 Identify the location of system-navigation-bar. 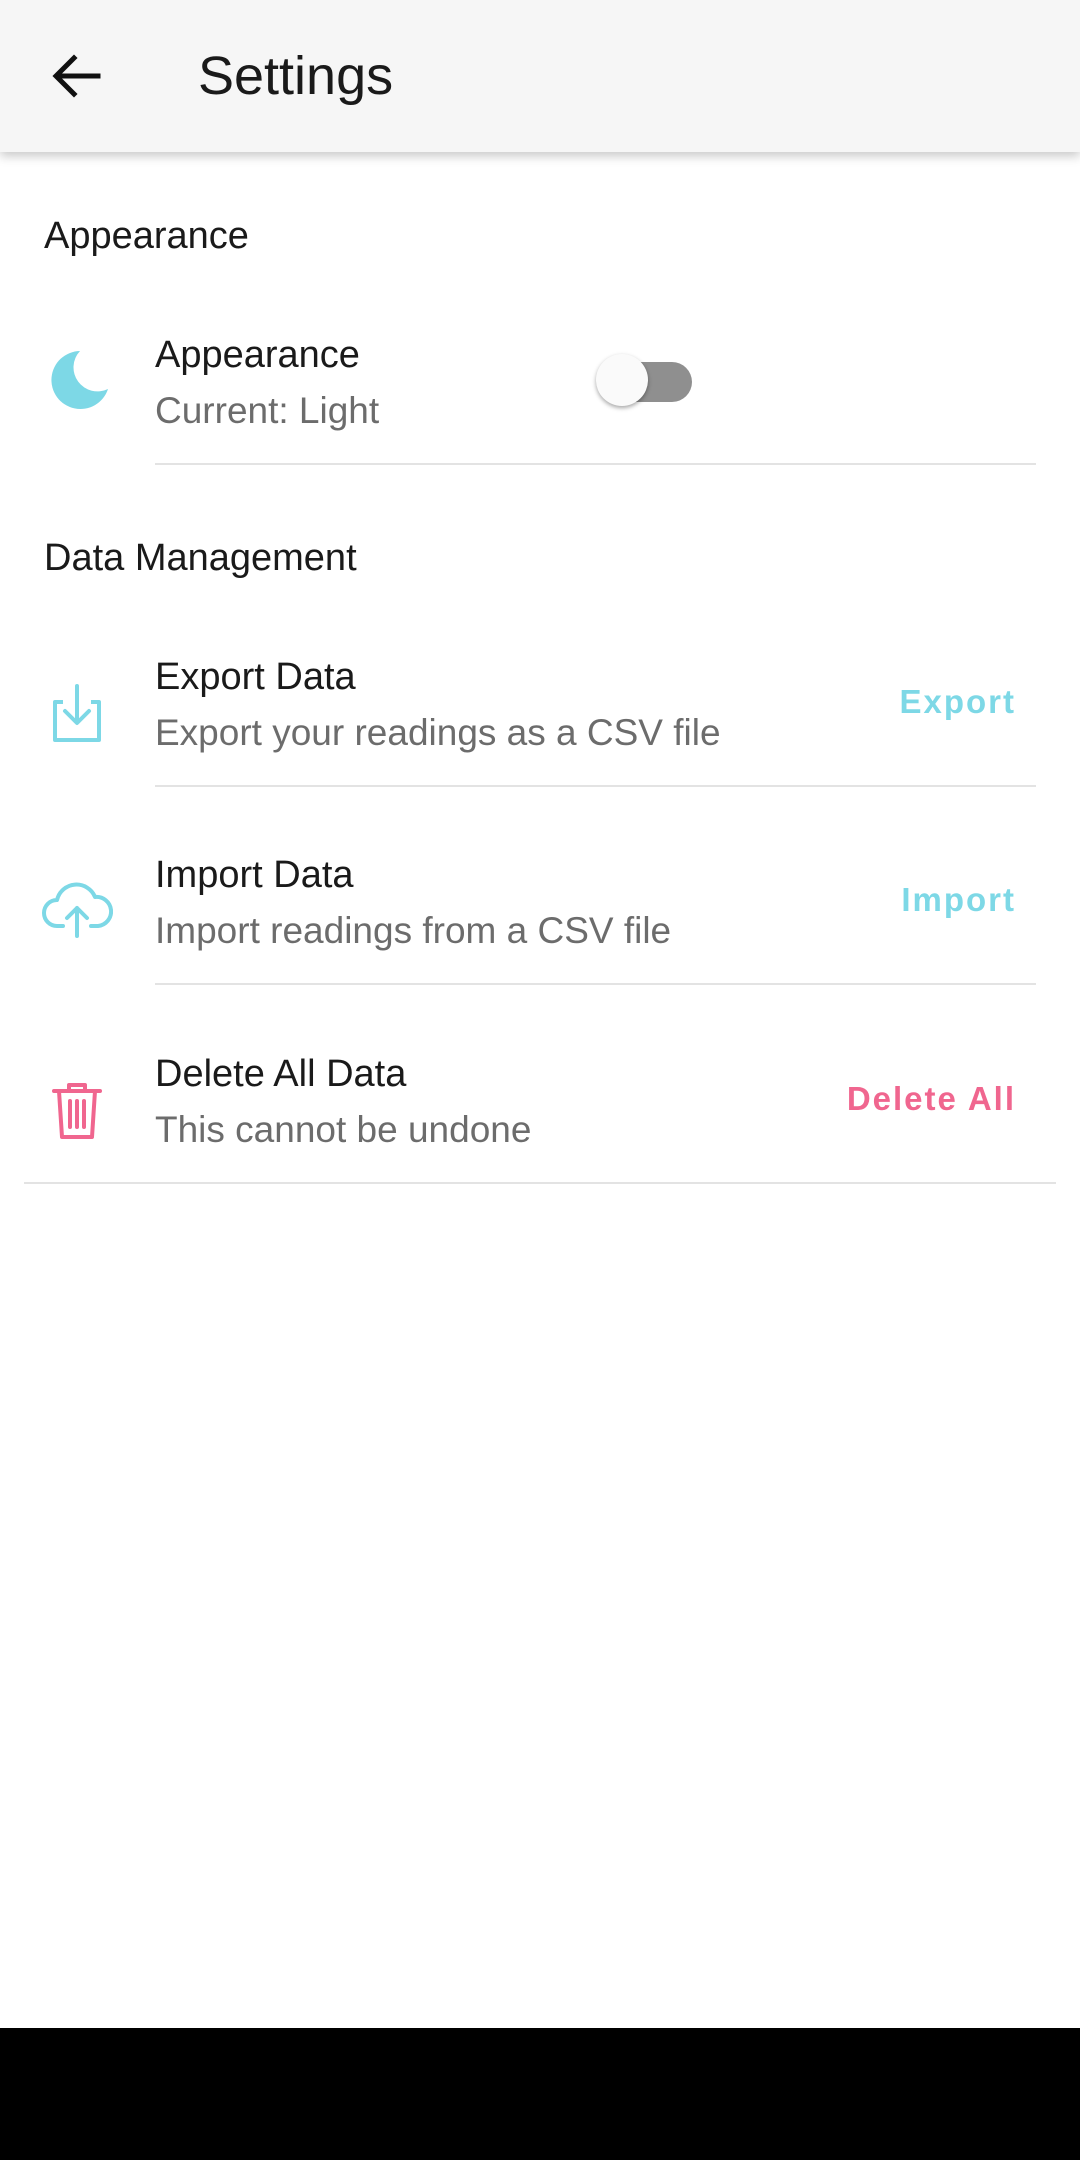
(540, 2094).